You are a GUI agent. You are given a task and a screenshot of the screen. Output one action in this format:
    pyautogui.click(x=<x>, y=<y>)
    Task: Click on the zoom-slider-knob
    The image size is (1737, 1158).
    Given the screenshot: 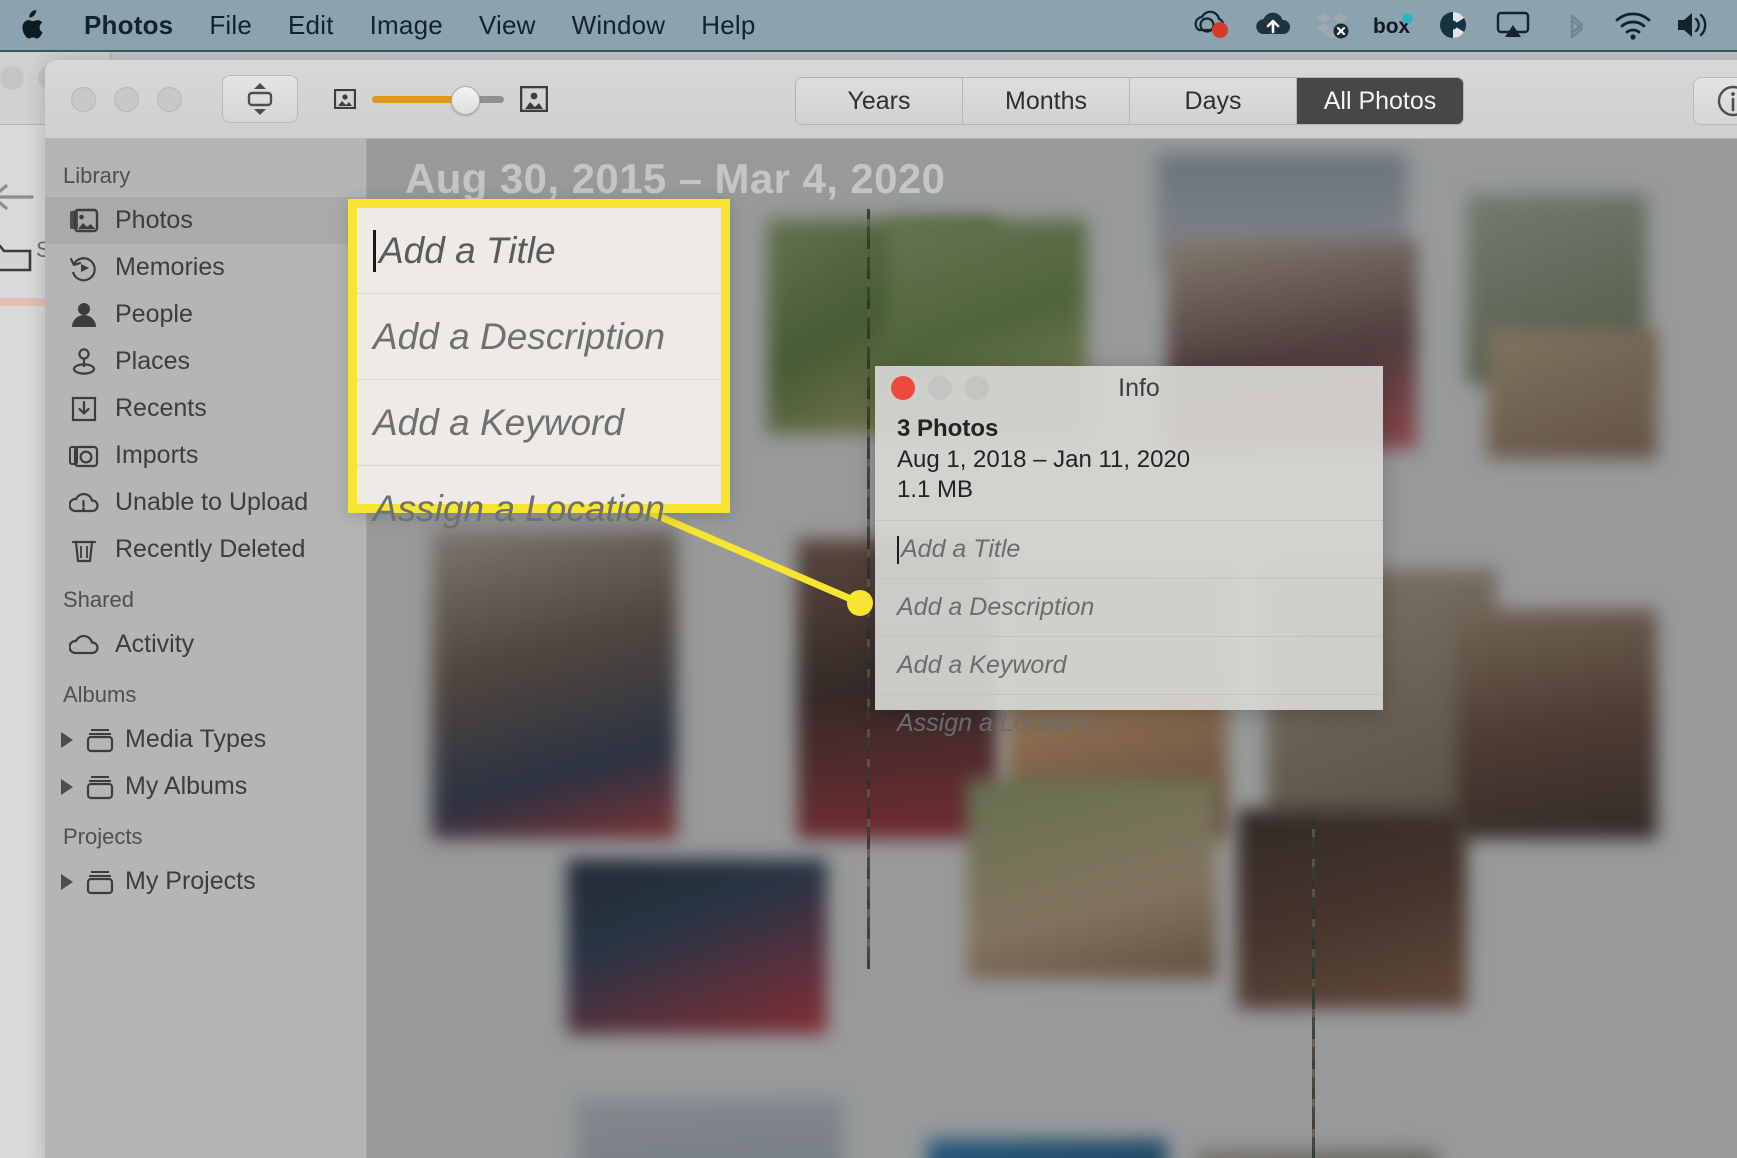 What is the action you would take?
    pyautogui.click(x=466, y=100)
    